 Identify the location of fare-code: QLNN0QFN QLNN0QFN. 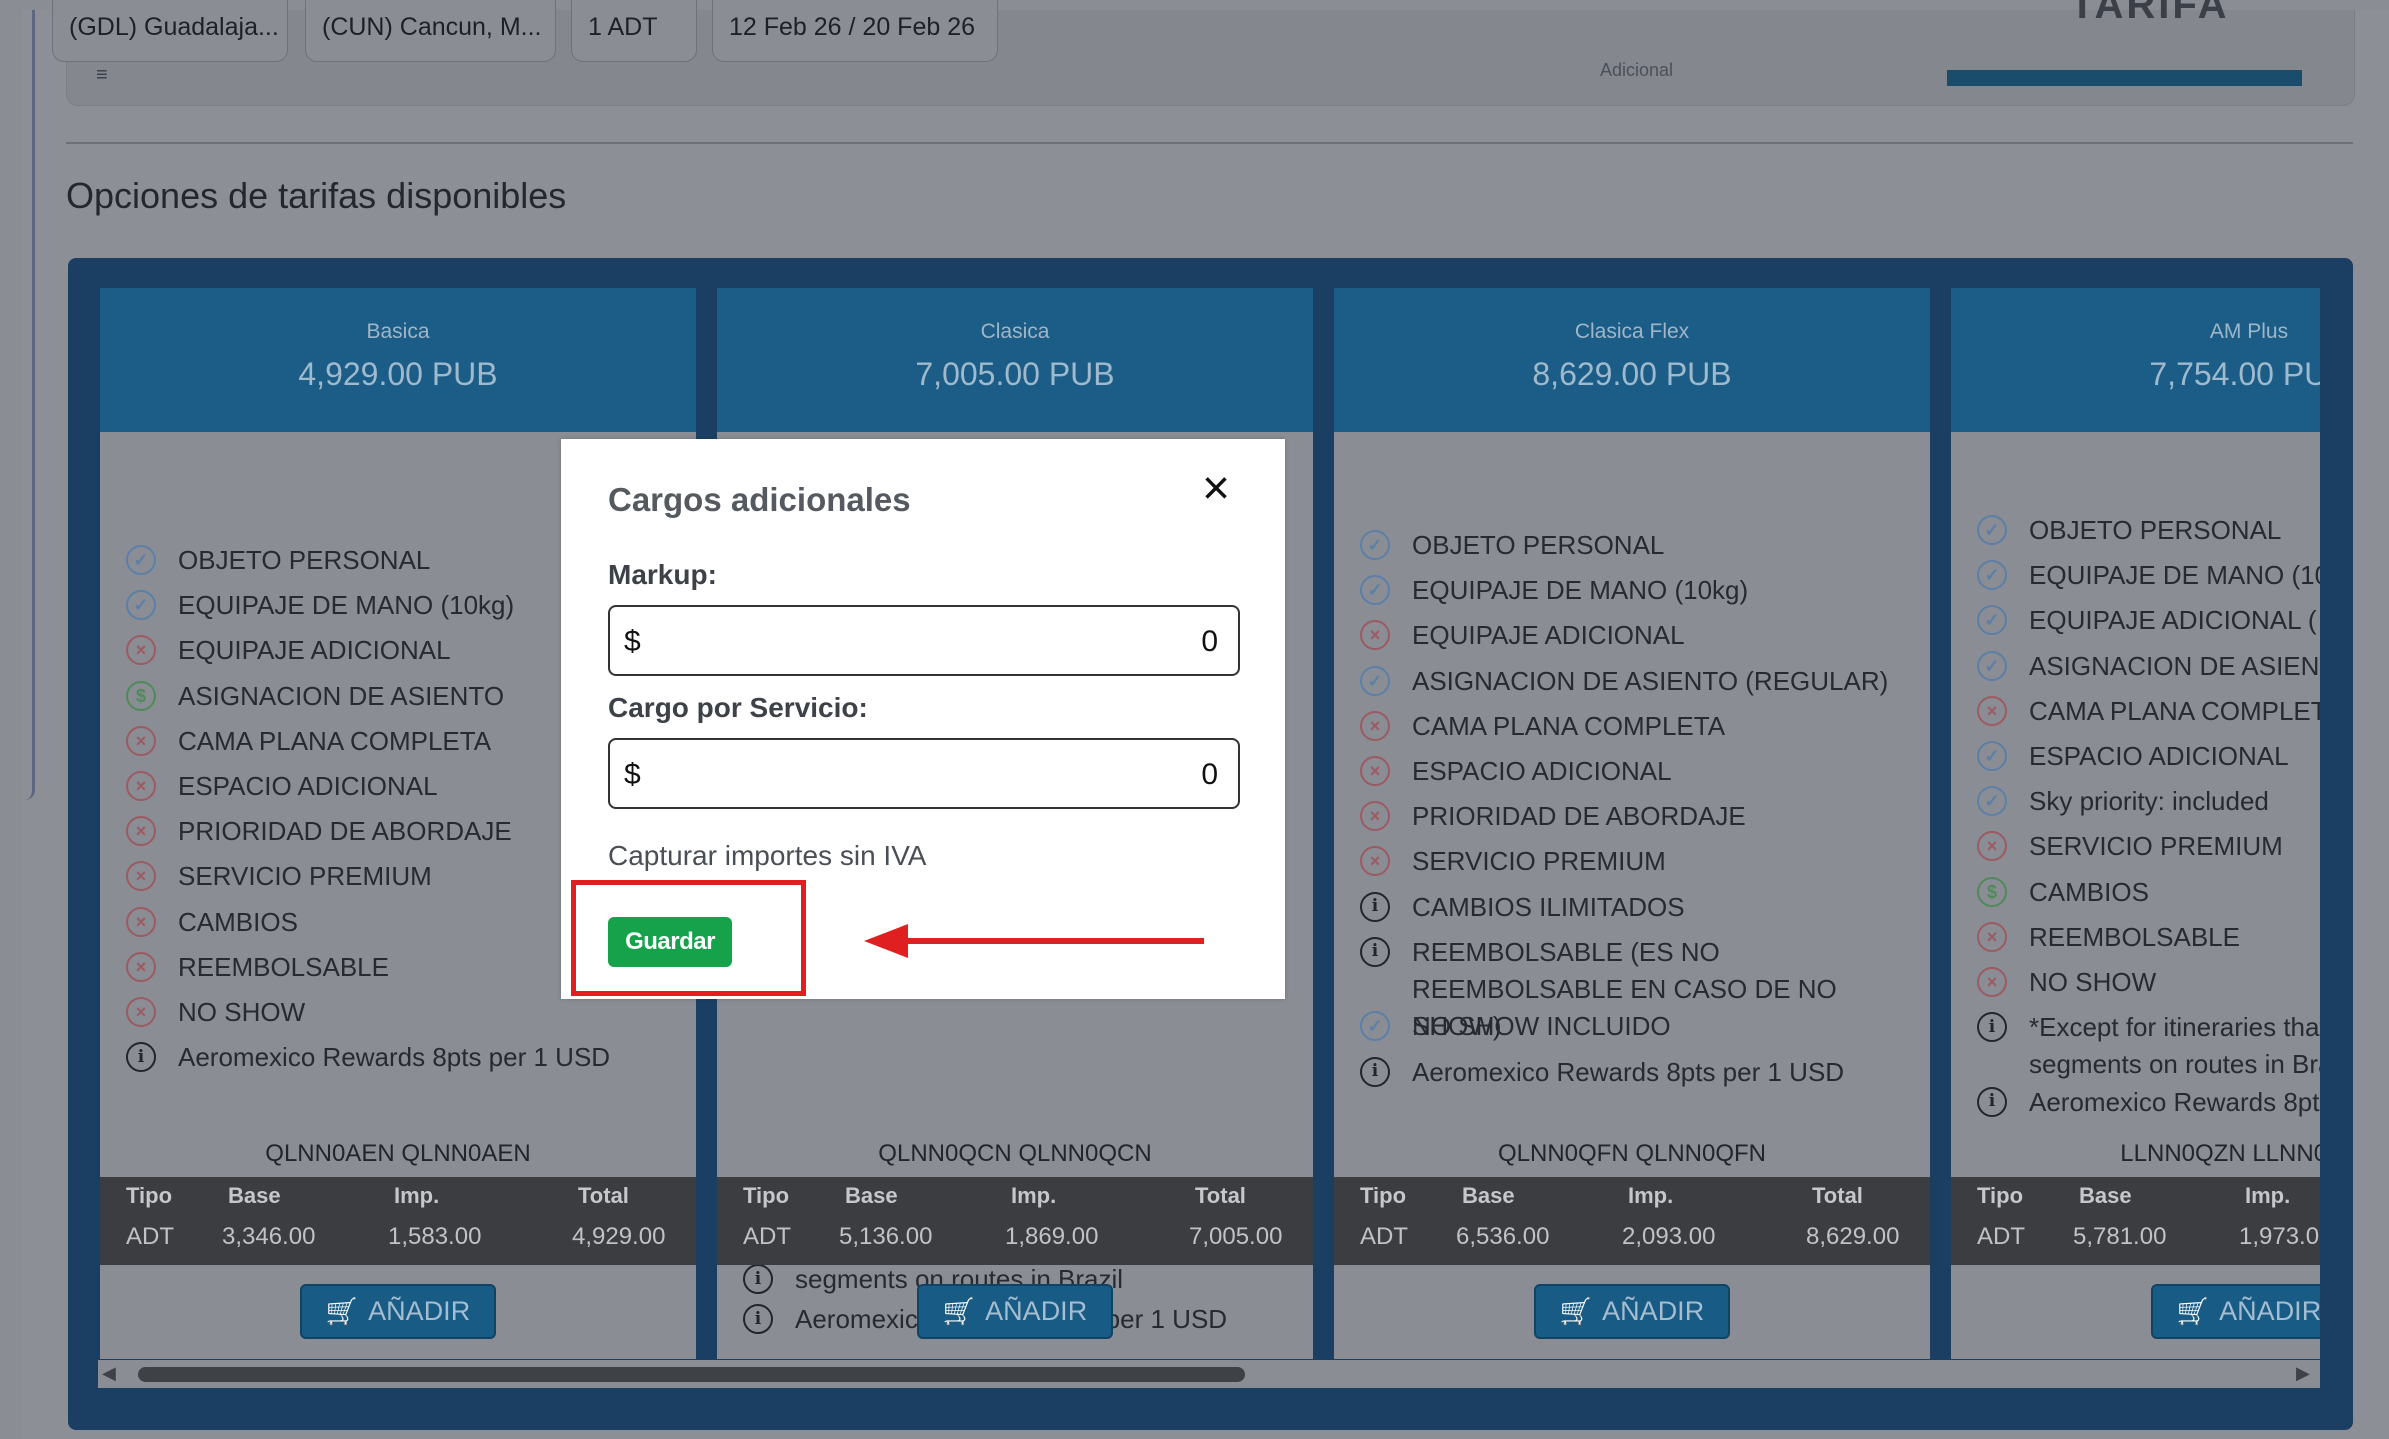
(1632, 1153).